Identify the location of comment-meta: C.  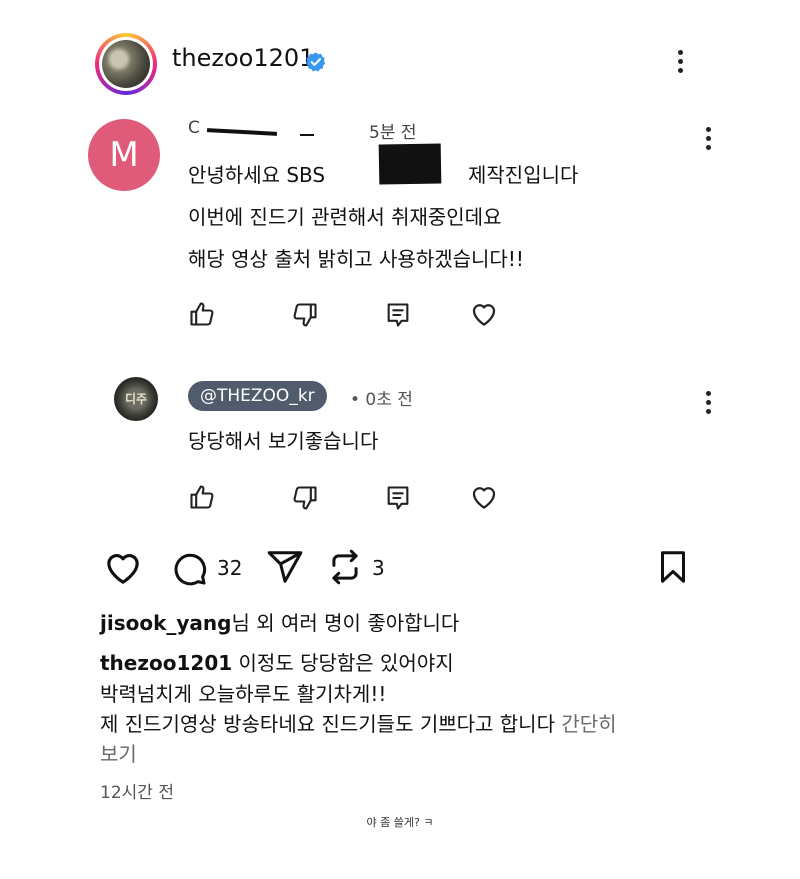
(194, 128).